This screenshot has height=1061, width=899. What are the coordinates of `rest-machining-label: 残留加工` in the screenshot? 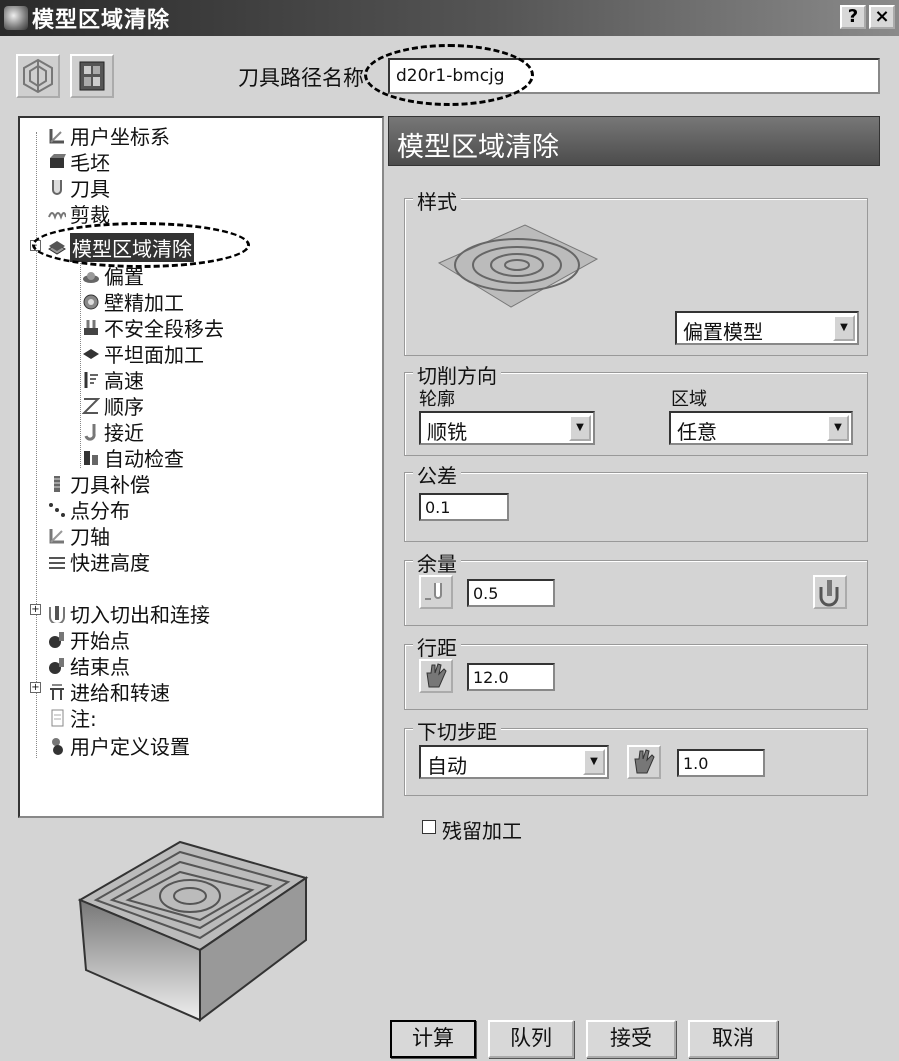 It's located at (482, 831).